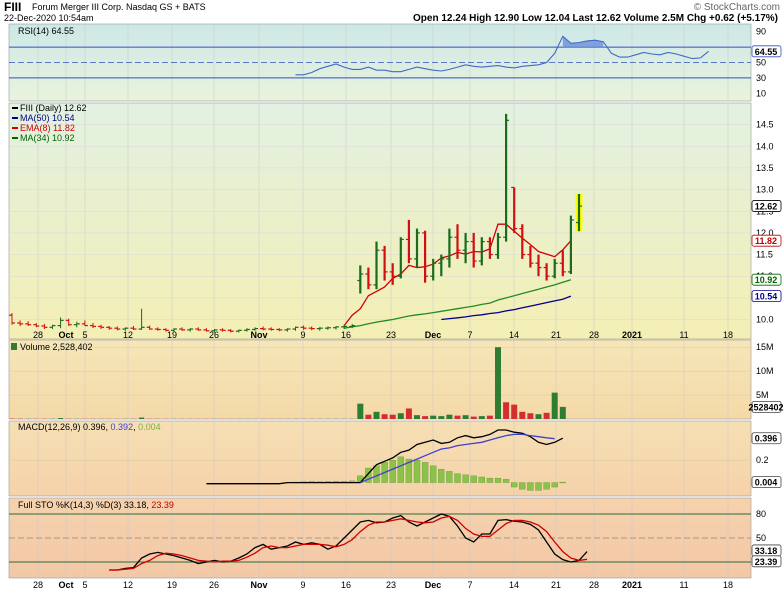  I want to click on ticker-symbol: FIII, so click(12, 7).